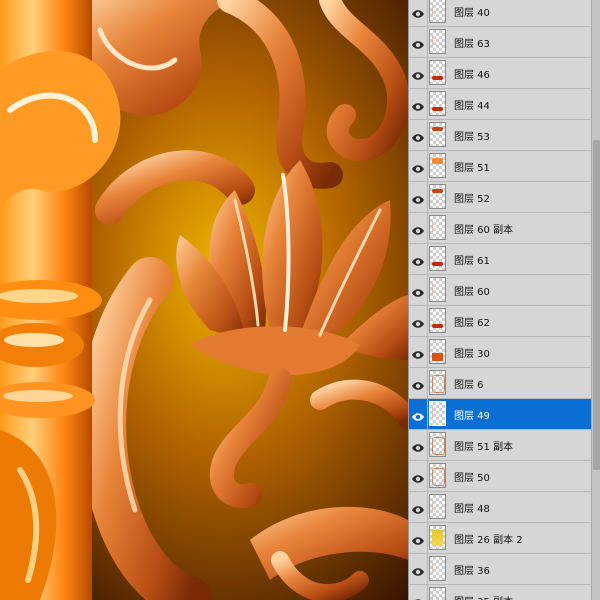 The height and width of the screenshot is (600, 600). Describe the element at coordinates (500, 383) in the screenshot. I see `layer-row: 图层 6` at that location.